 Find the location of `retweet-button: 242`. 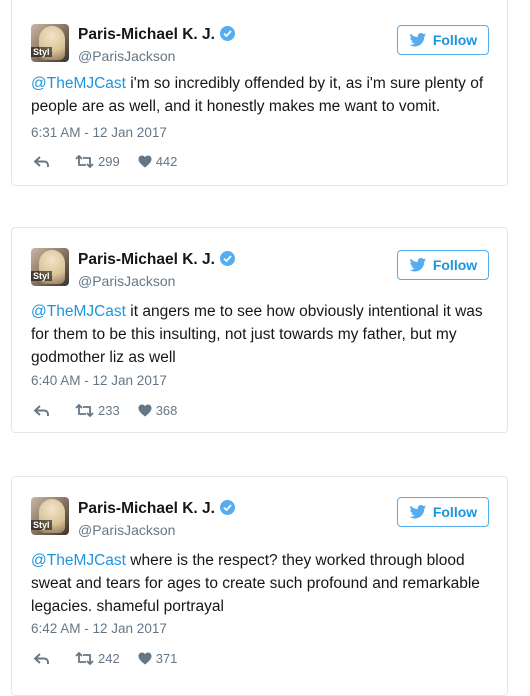

retweet-button: 242 is located at coordinates (97, 658).